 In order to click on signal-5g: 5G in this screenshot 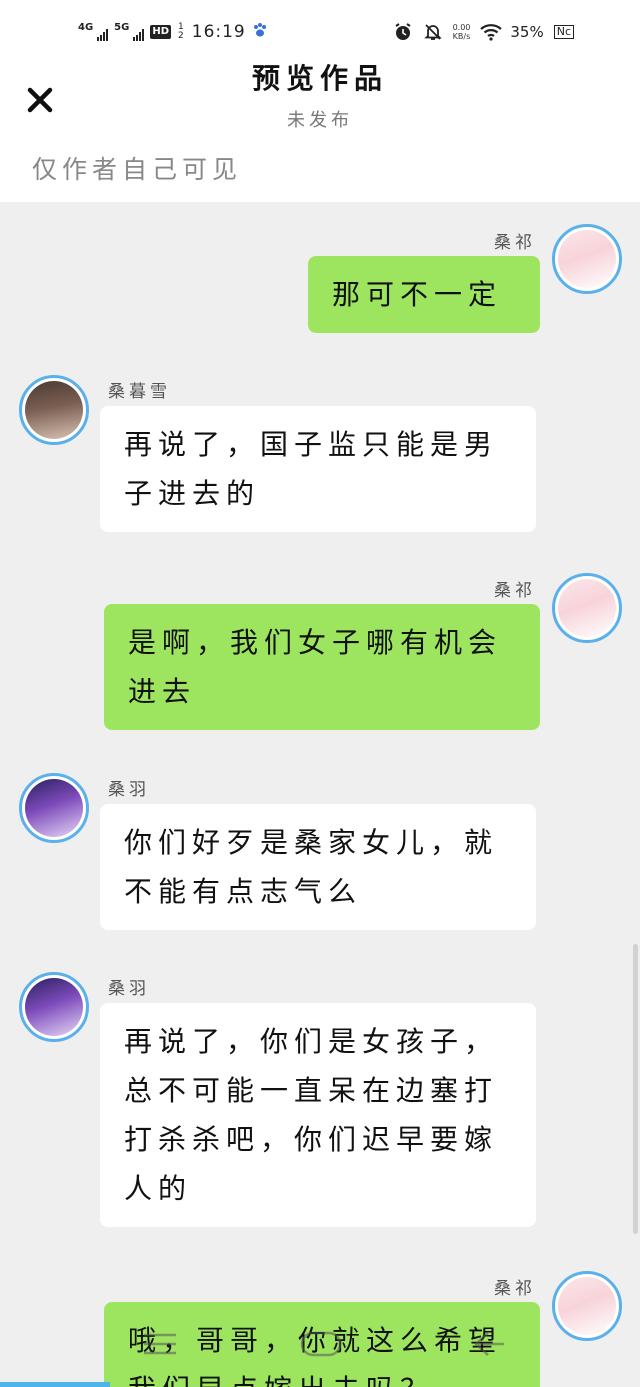, I will do `click(129, 31)`.